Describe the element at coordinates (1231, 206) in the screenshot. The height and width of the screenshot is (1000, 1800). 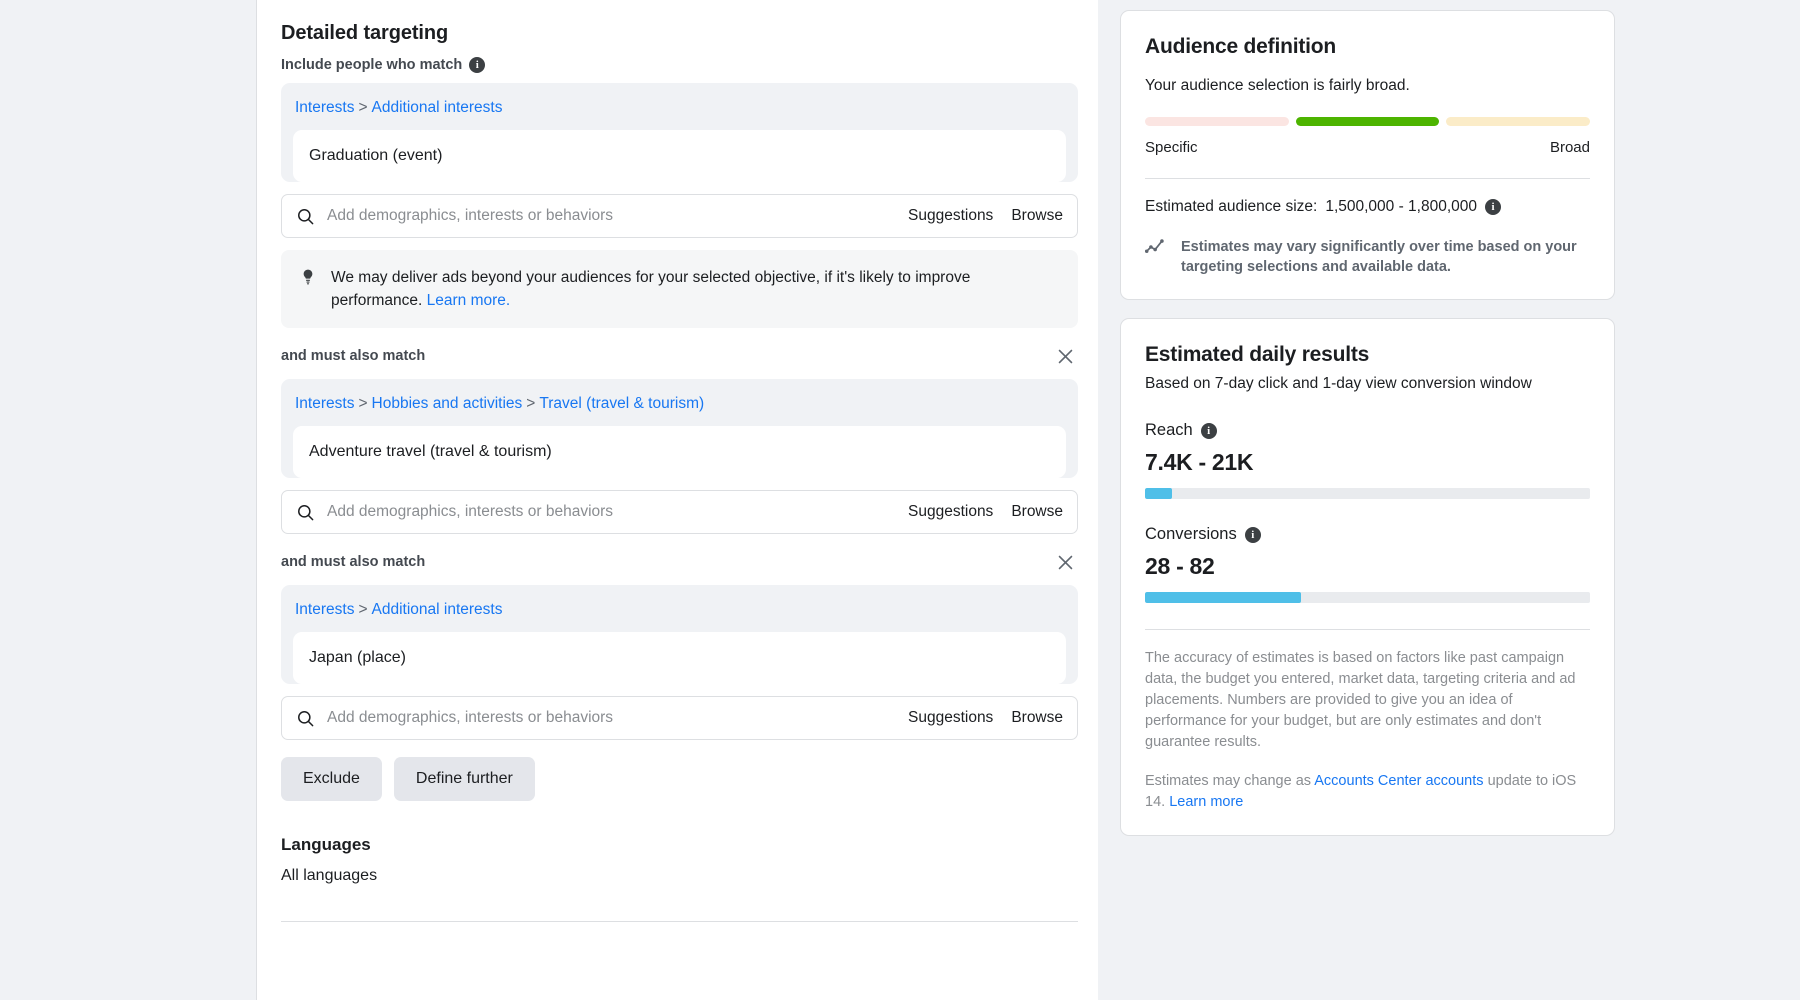
I see `estimated-size-label: Estimated audience size:` at that location.